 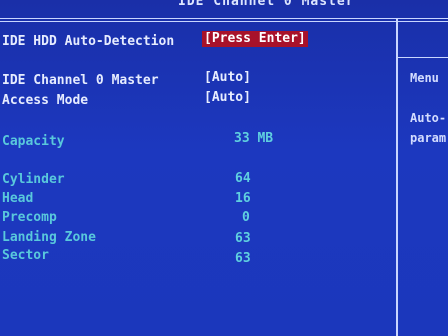 What do you see at coordinates (25, 255) in the screenshot?
I see `sector-label: Sector` at bounding box center [25, 255].